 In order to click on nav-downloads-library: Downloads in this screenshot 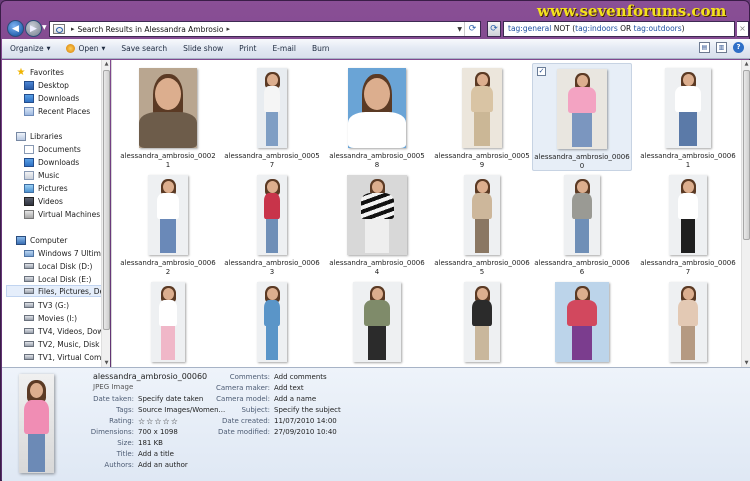, I will do `click(67, 162)`.